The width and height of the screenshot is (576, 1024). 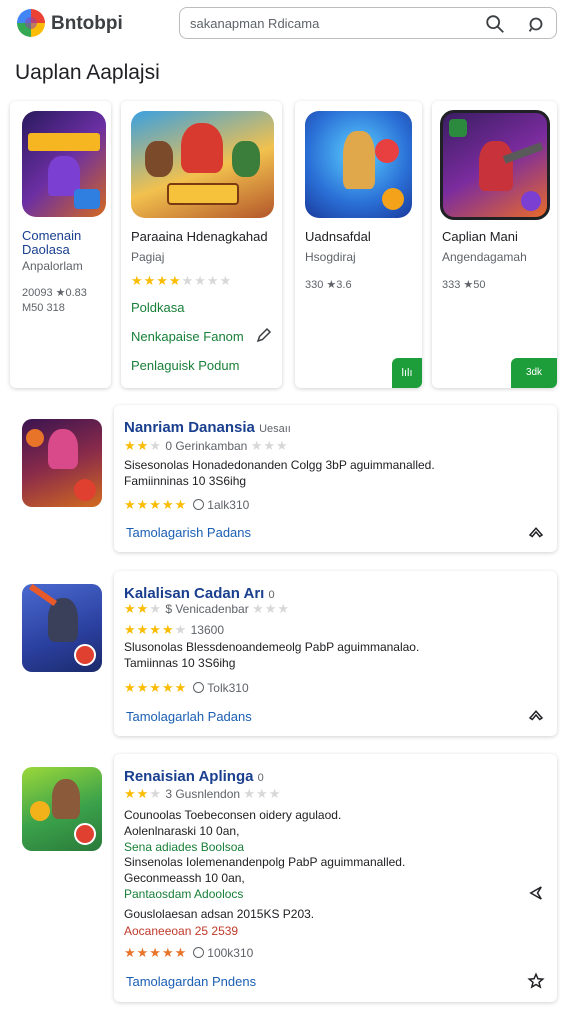 I want to click on top-app-card: Caplian Mani Angendagamah 333 ★50 3dk, so click(x=494, y=244).